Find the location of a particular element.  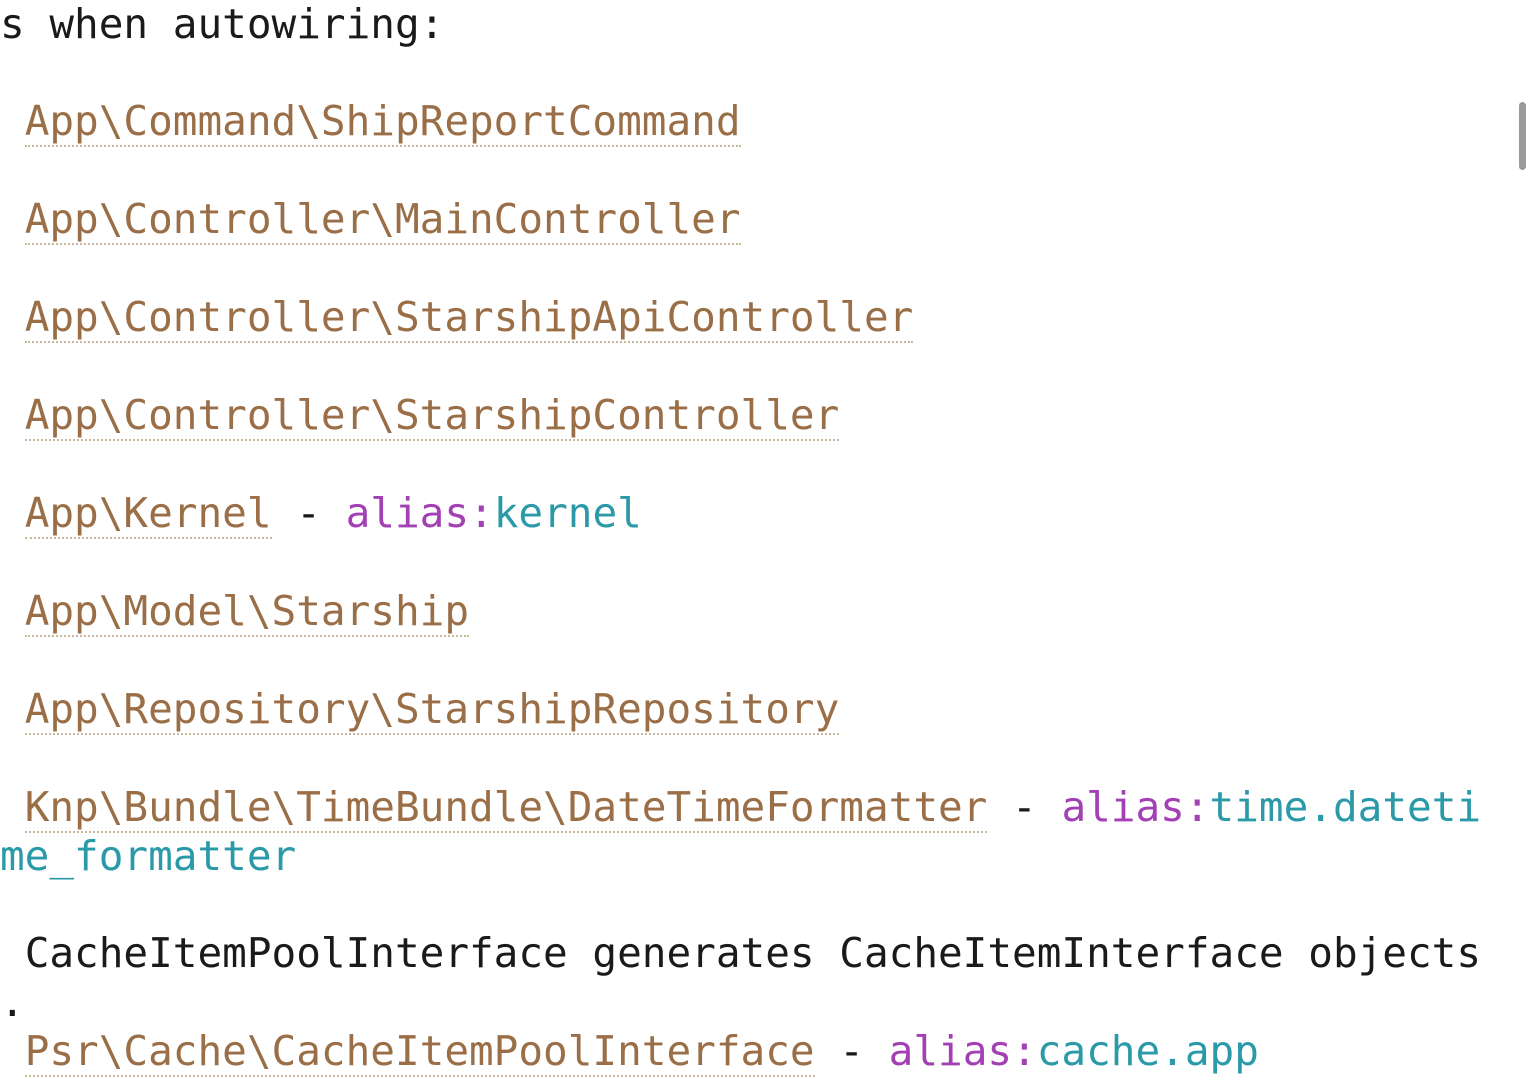

alias-value: time.dateti is located at coordinates (1345, 807).